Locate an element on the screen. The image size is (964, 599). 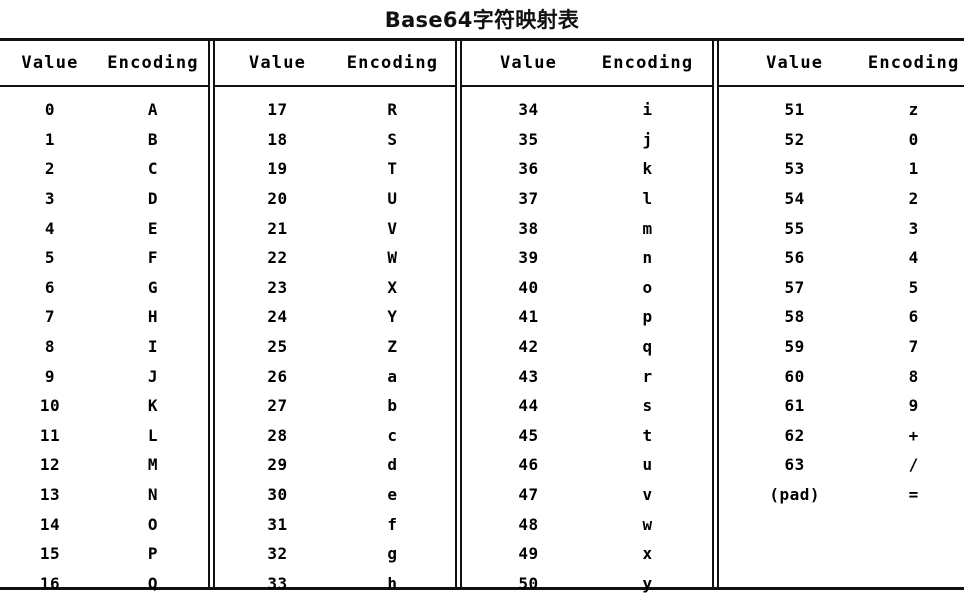
cell-value: 54 is located at coordinates (794, 199).